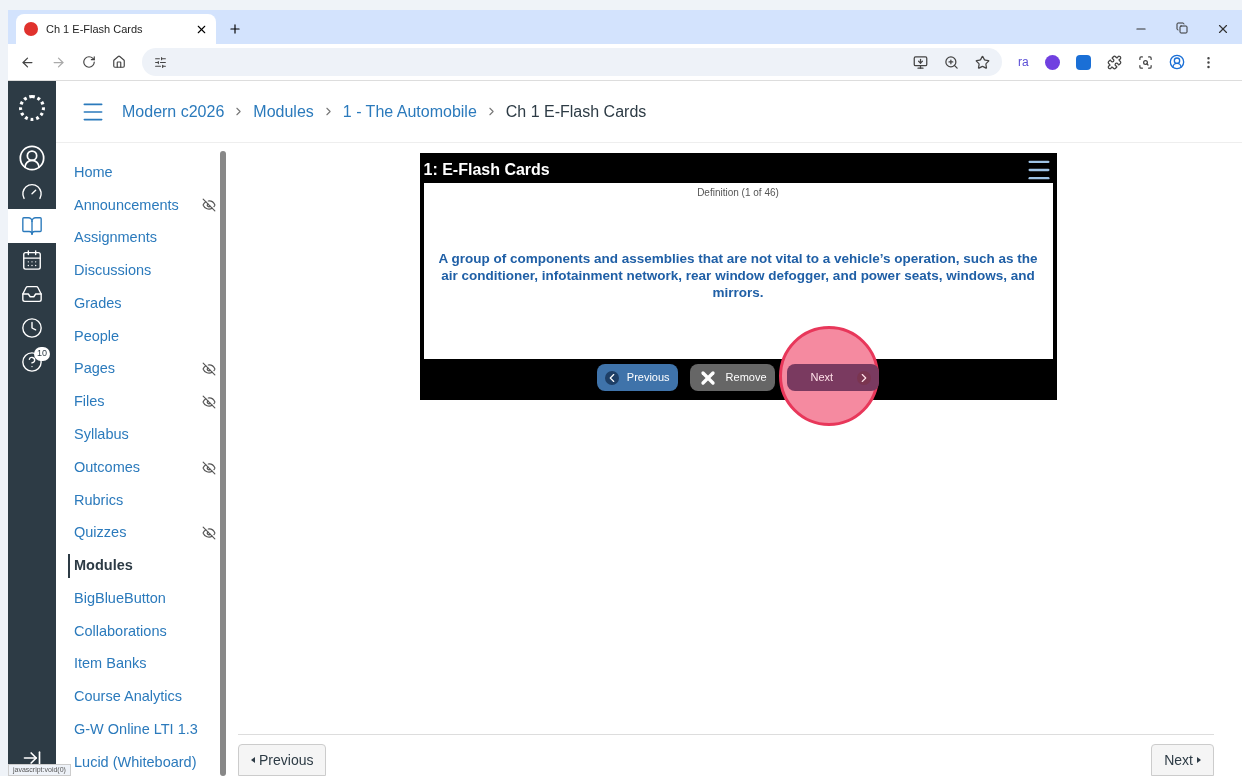 This screenshot has width=1242, height=776. Describe the element at coordinates (738, 275) in the screenshot. I see `definition-text: A group of components and assemblies that are not vital to a vehicle’s operation, such as the air conditioner, infotainment network, rear window defogger, and power seats, windows, and mirrors.` at that location.